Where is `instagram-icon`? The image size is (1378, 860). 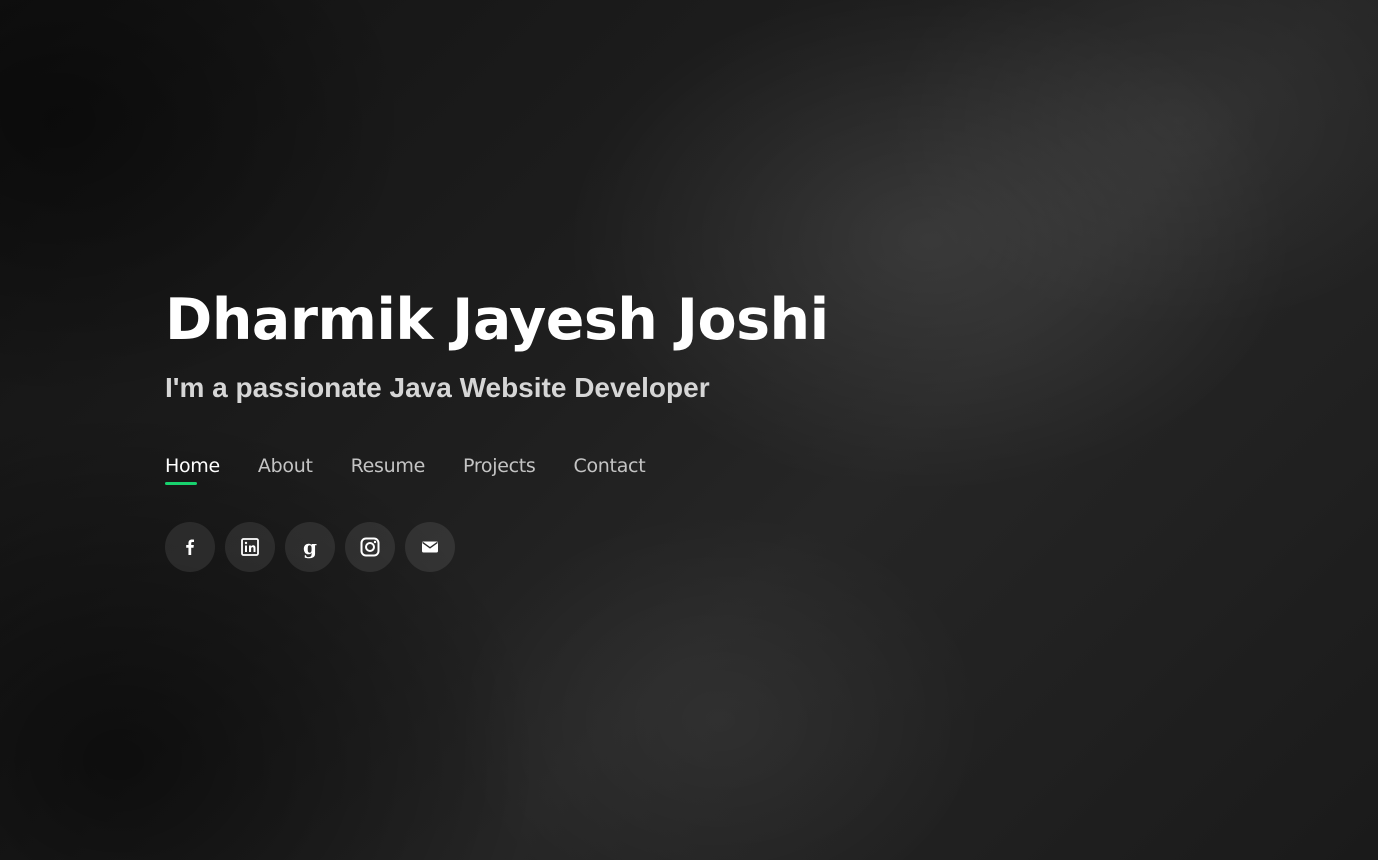 instagram-icon is located at coordinates (370, 547).